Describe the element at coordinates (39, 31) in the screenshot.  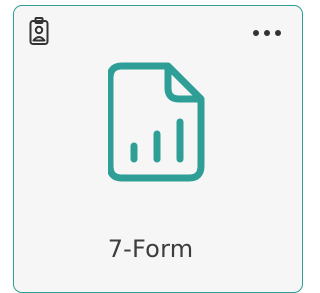
I see `id-badge-icon` at that location.